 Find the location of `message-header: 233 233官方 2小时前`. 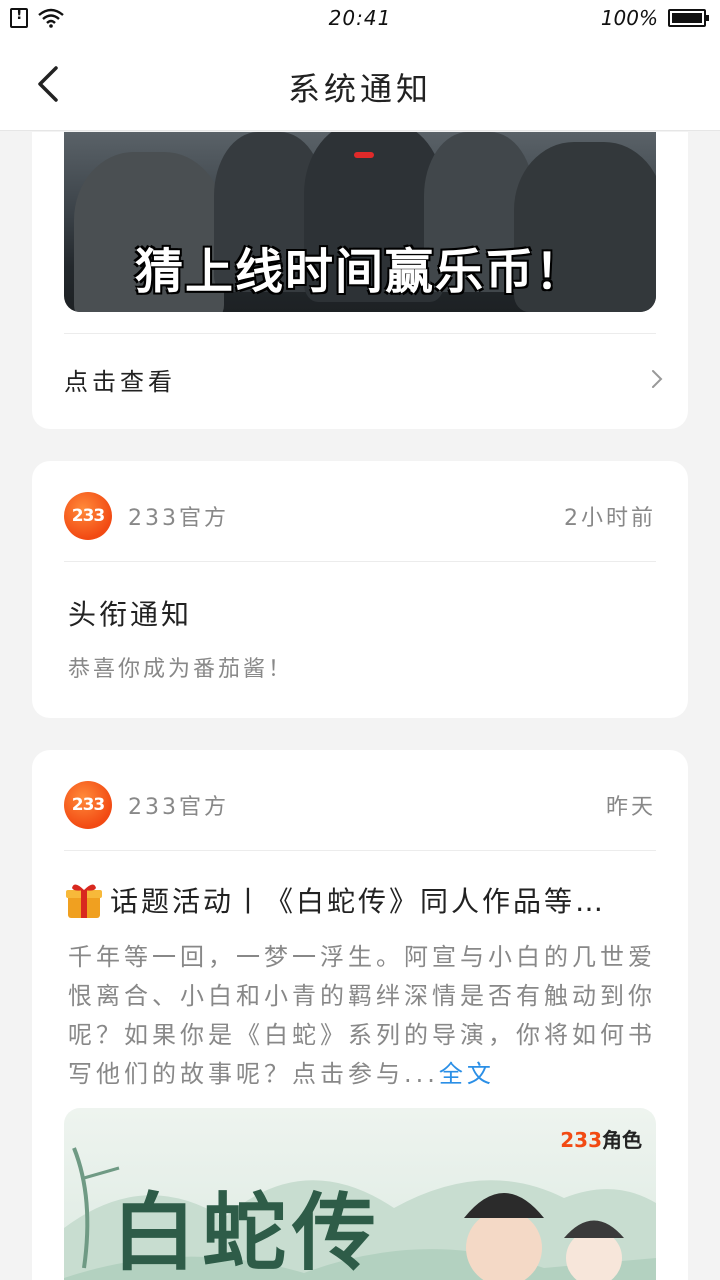

message-header: 233 233官方 2小时前 is located at coordinates (360, 516).